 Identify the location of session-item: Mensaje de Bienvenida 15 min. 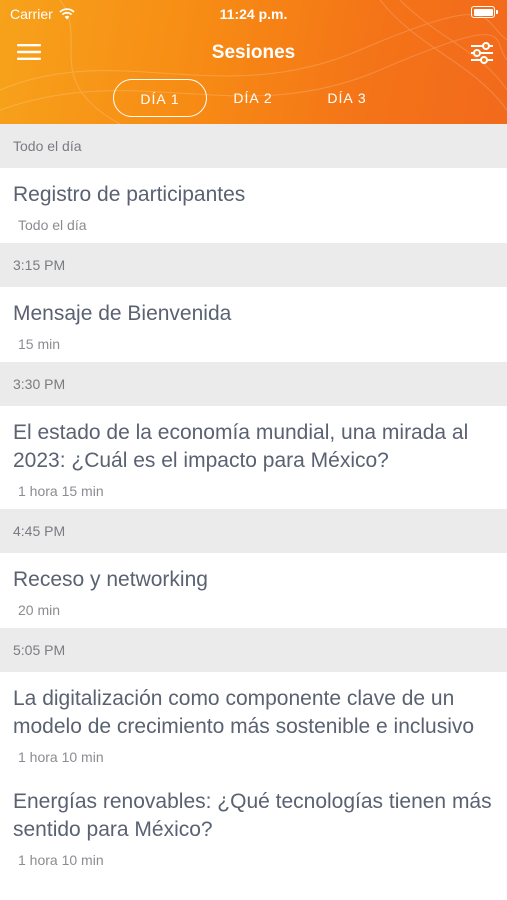
(253, 324).